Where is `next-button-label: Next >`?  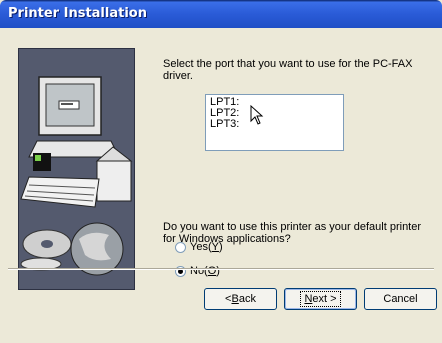
next-button-label: Next > is located at coordinates (320, 299).